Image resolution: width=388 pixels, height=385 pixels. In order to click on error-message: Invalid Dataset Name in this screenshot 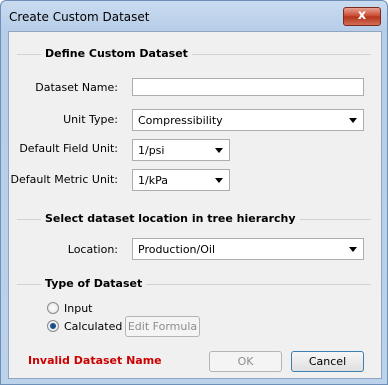, I will do `click(95, 360)`.